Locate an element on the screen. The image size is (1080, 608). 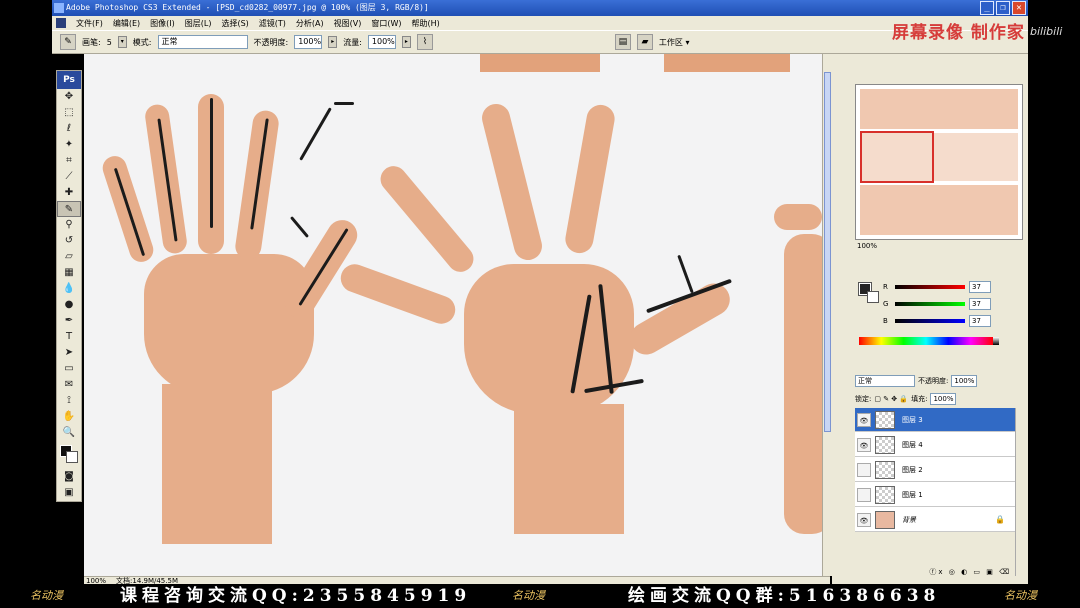
type-tool-icon: T is located at coordinates (69, 337).